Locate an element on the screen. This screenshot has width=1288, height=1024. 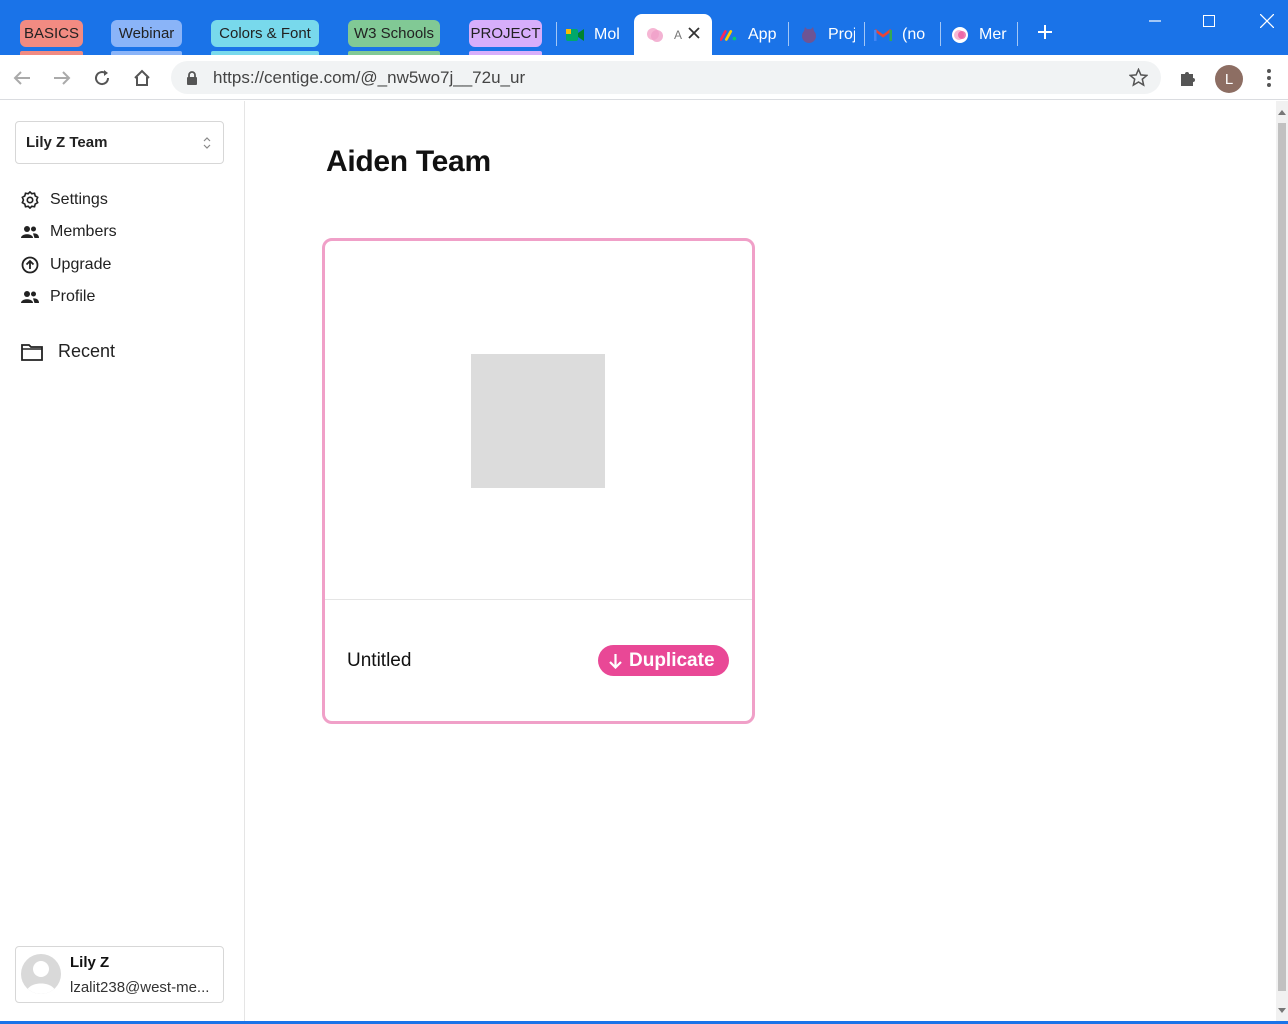
github-icon is located at coordinates (809, 35).